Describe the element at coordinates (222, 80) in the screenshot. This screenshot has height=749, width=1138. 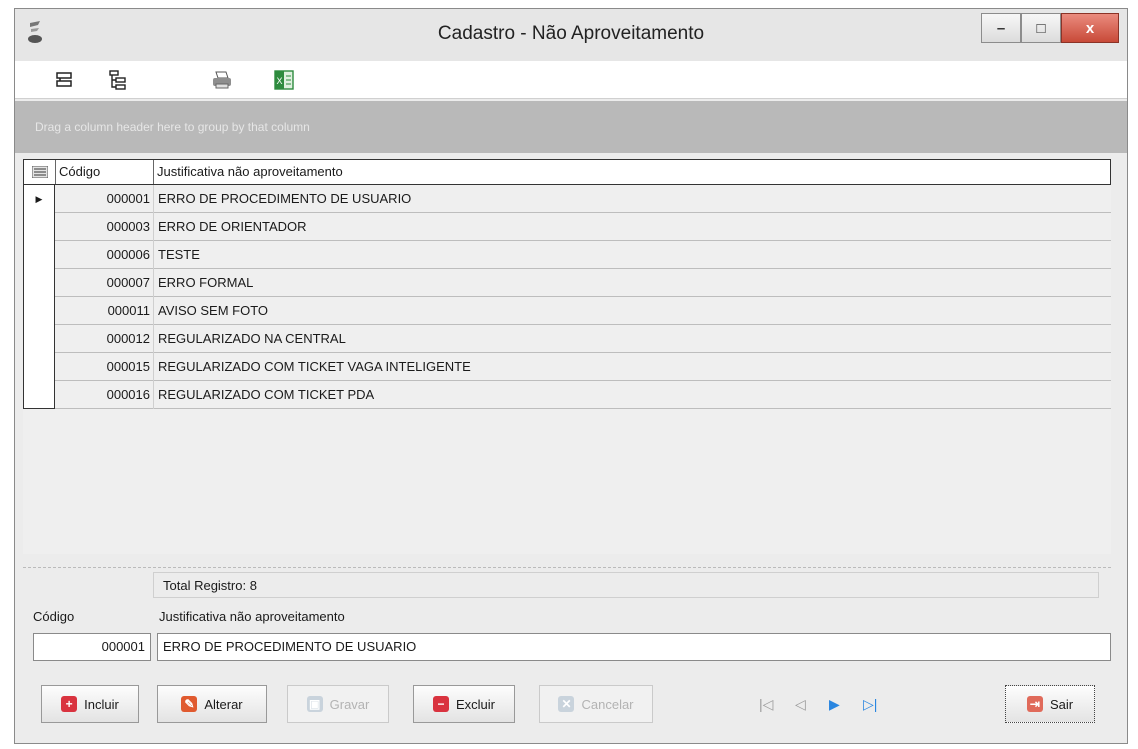
I see `print-icon` at that location.